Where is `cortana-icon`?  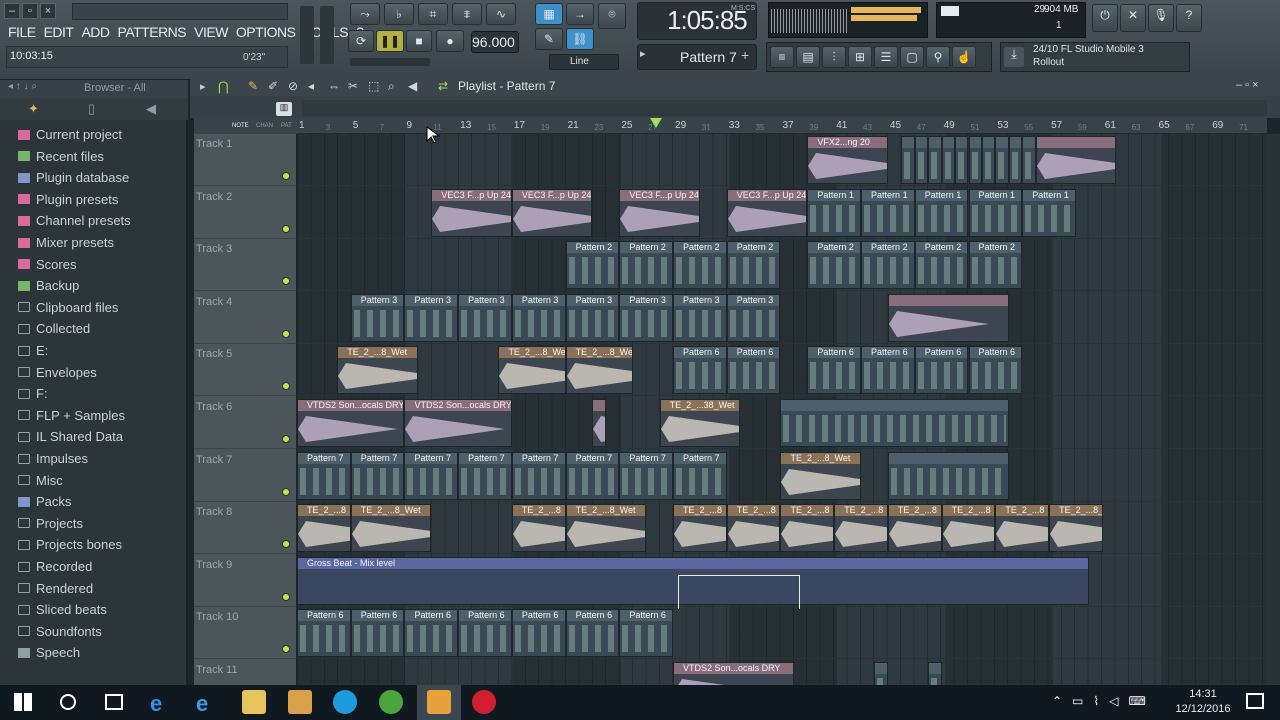 cortana-icon is located at coordinates (68, 702).